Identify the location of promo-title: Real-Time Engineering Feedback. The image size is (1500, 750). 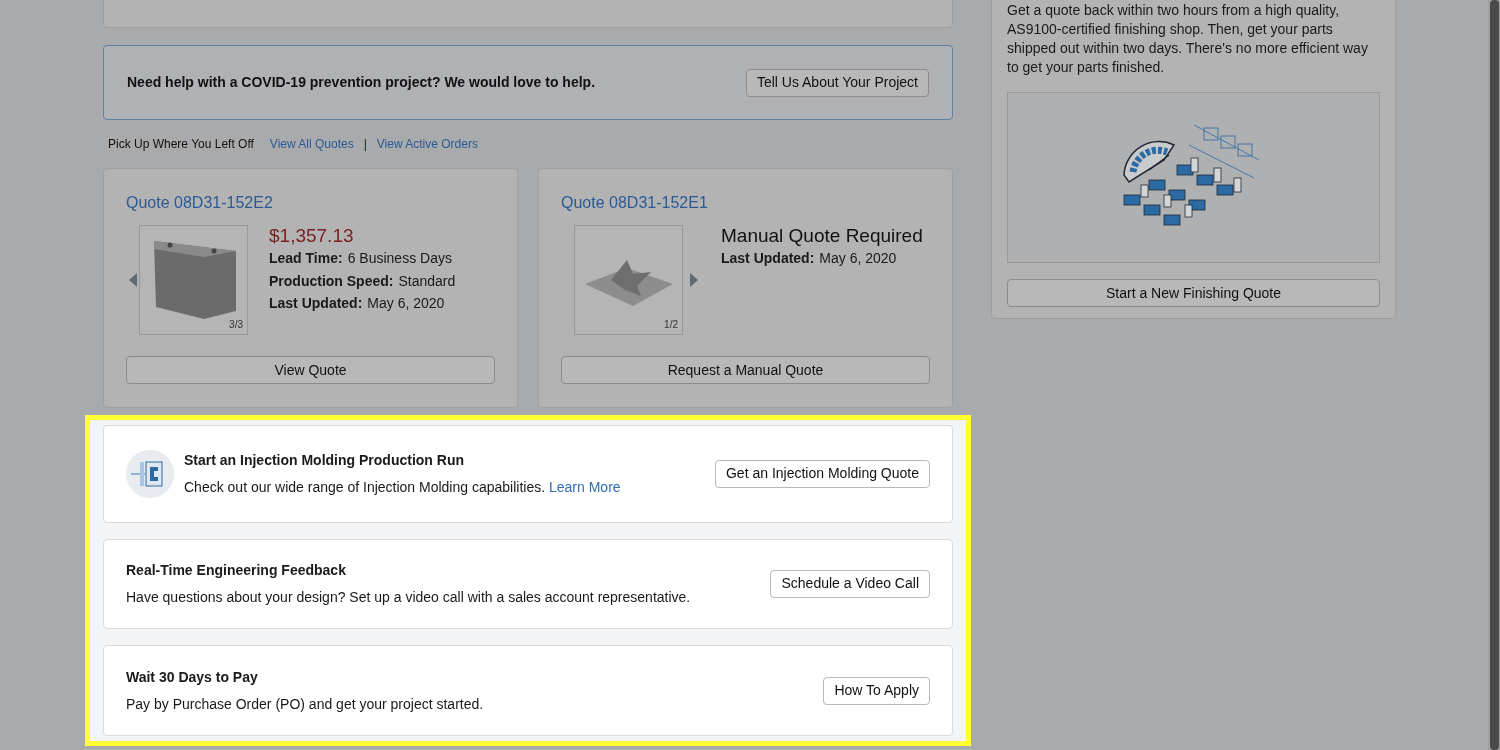
(236, 570).